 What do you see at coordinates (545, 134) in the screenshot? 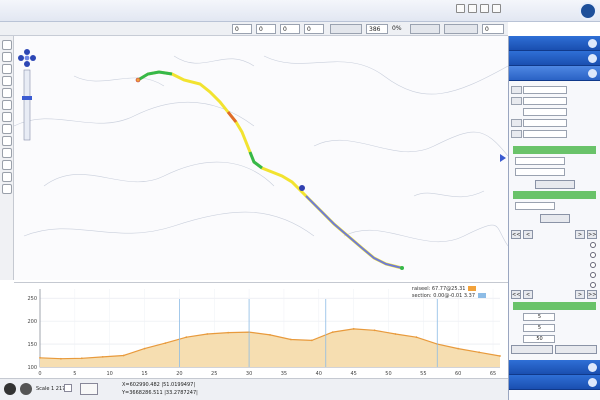
I see `end-dropdown` at bounding box center [545, 134].